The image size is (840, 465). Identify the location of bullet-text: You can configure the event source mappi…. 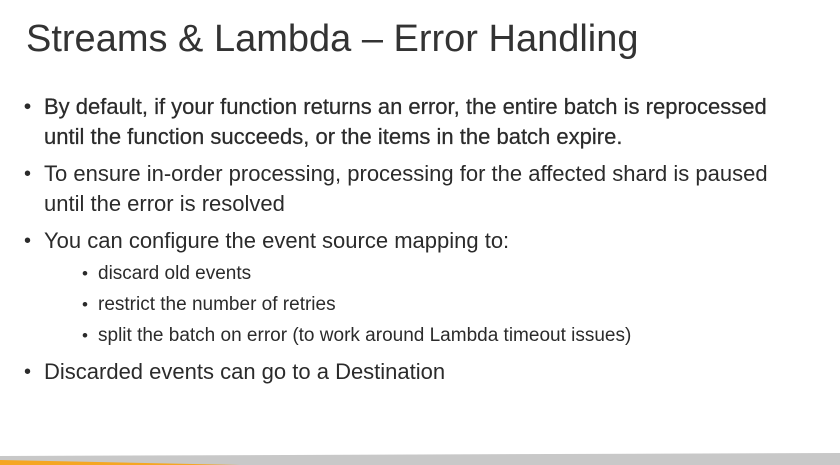
(277, 240).